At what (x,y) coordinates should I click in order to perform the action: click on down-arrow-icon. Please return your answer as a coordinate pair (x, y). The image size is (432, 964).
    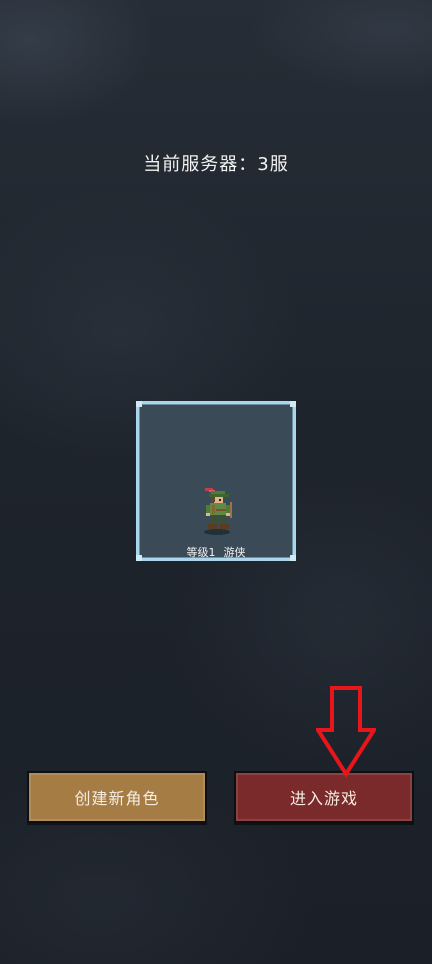
    Looking at the image, I should click on (346, 732).